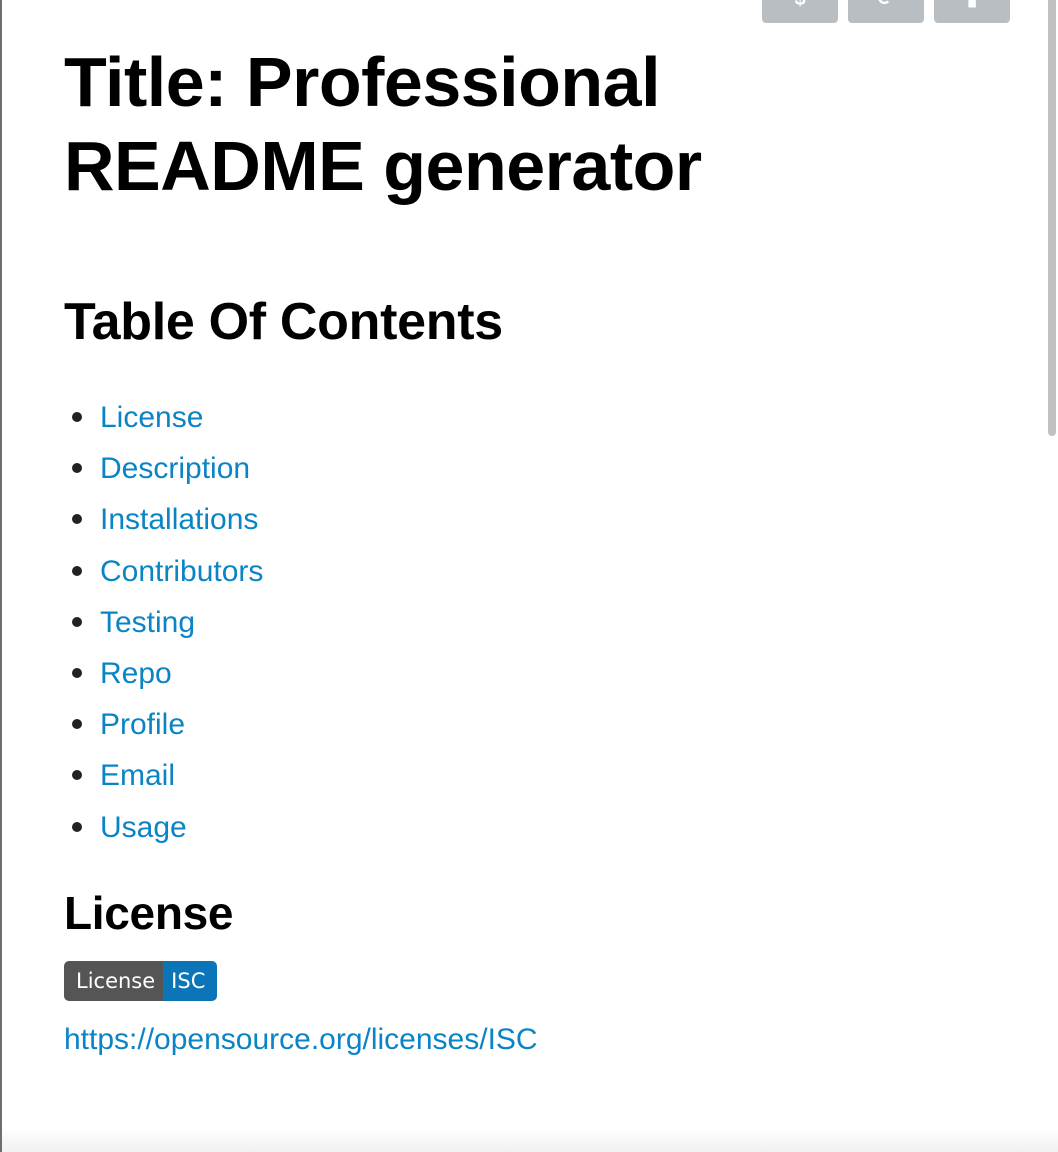 The width and height of the screenshot is (1058, 1152). I want to click on toolbar-button-1-icon: $, so click(799, 4).